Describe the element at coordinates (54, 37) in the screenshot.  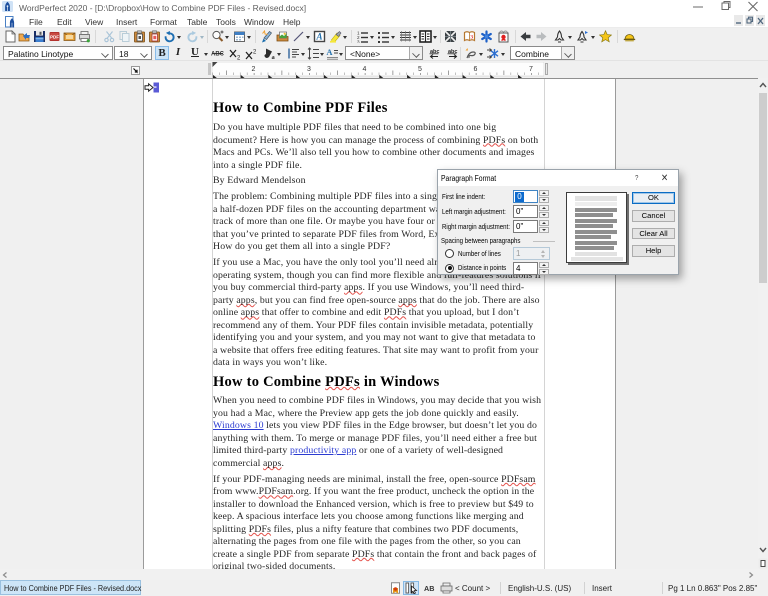
I see `svg-text: PDF` at that location.